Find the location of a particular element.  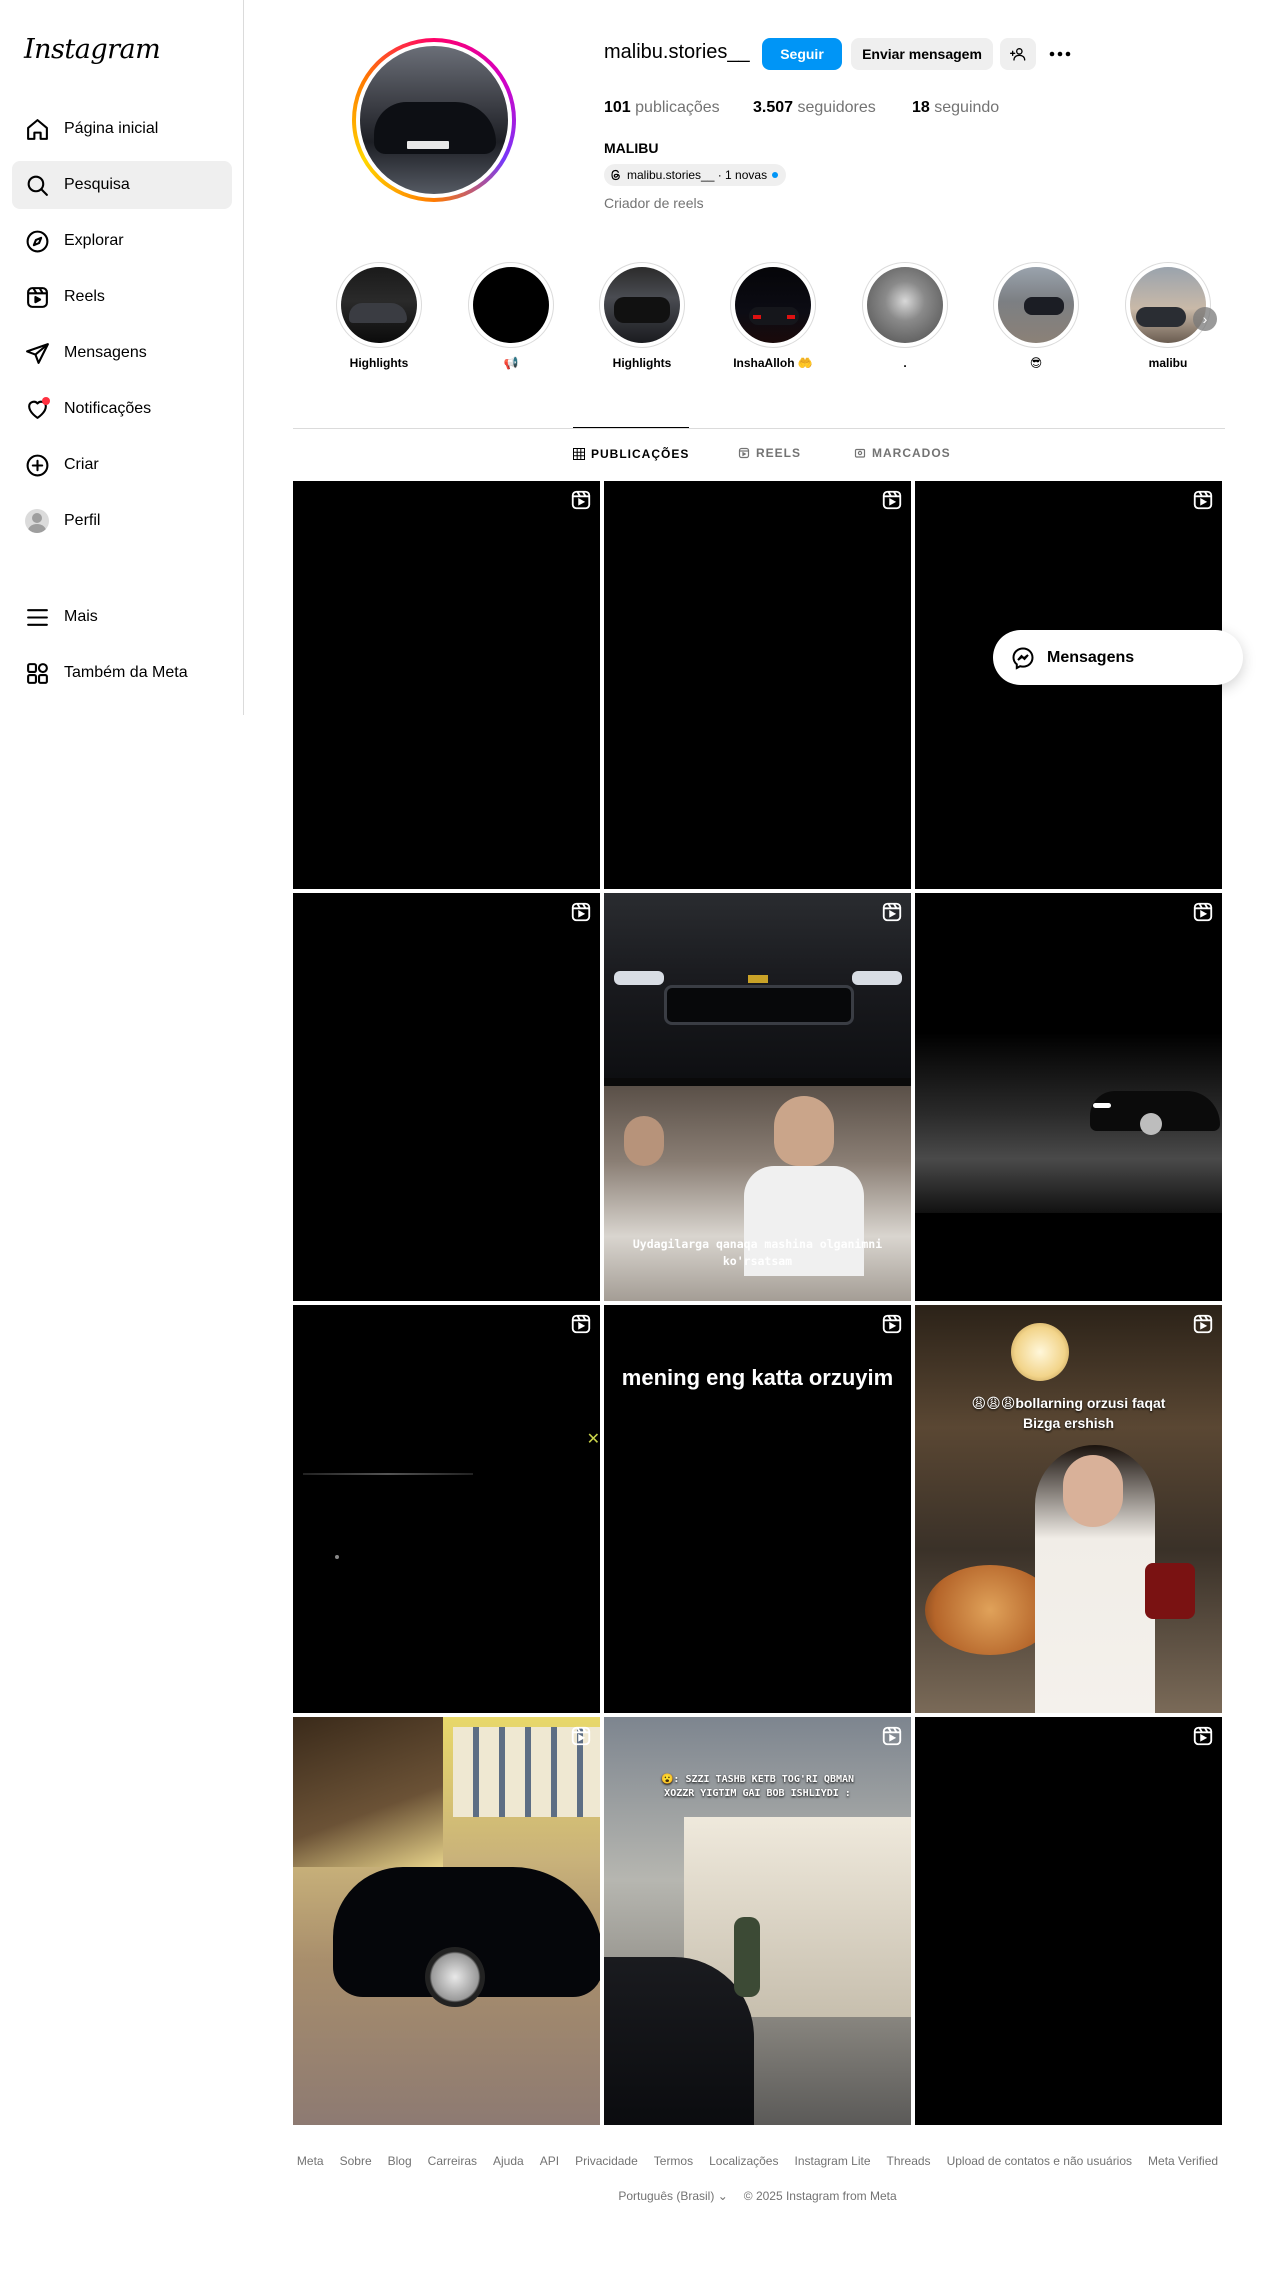

nav-profile: Perfil is located at coordinates (122, 521).